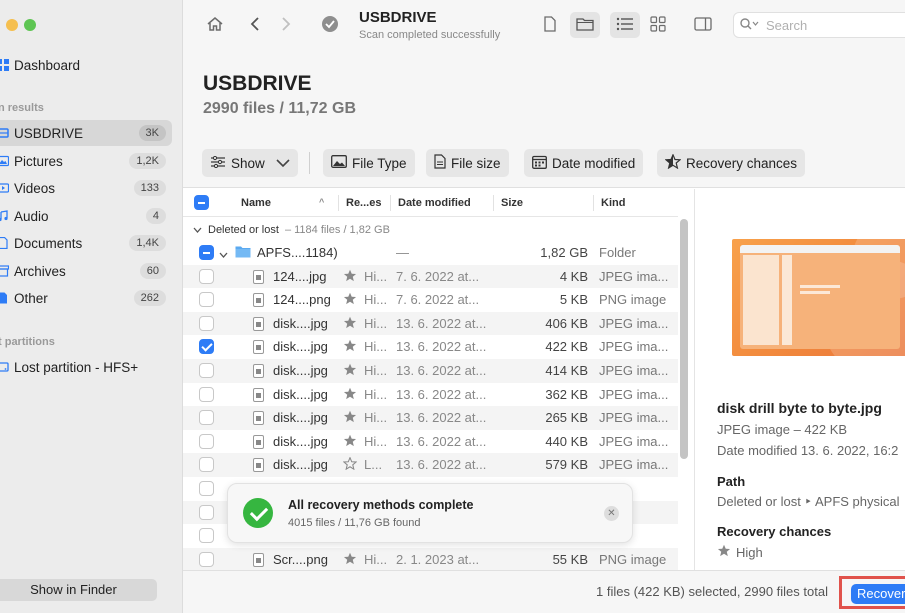  What do you see at coordinates (201, 202) in the screenshot?
I see `select-all-checkbox` at bounding box center [201, 202].